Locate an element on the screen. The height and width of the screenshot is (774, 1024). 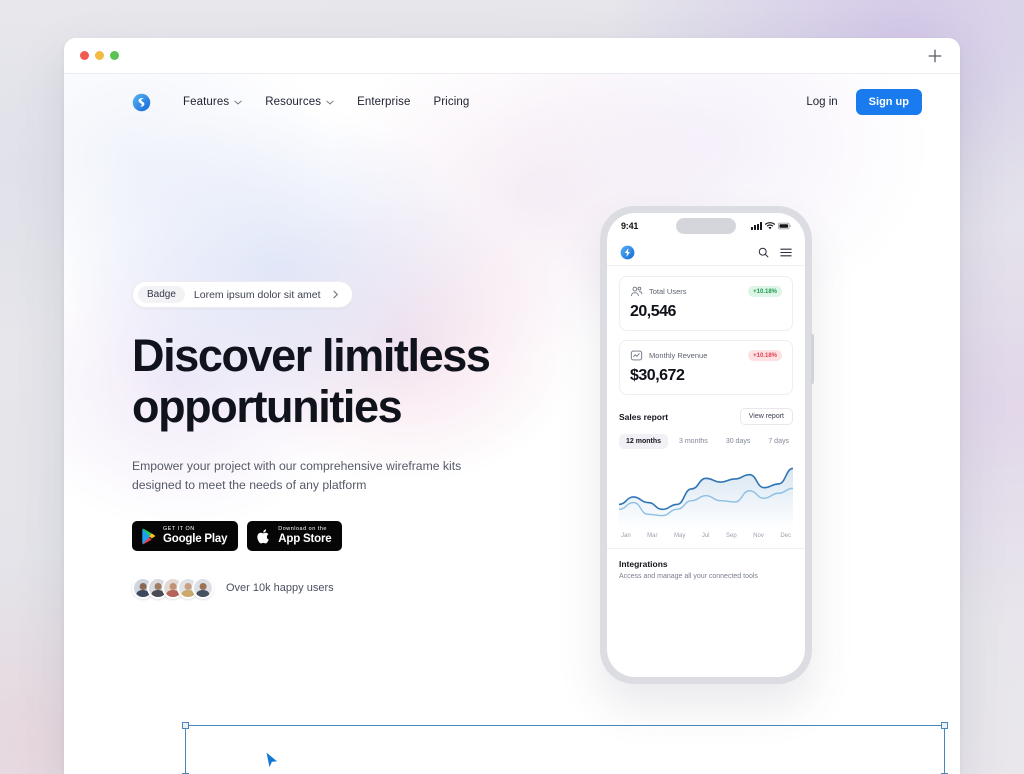
app-store-big-label: App Store is located at coordinates (305, 539).